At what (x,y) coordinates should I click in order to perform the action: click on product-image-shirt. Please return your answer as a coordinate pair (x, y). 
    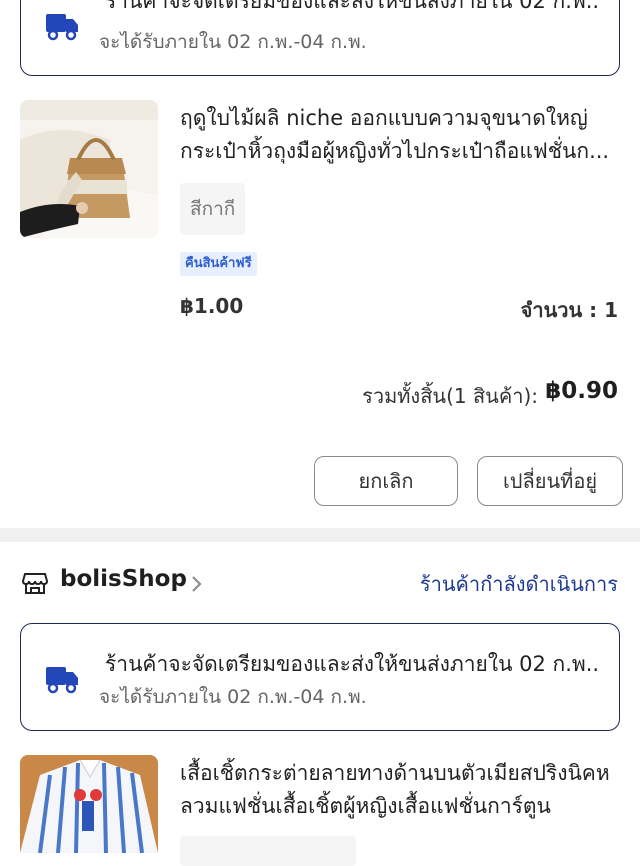
    Looking at the image, I should click on (89, 804).